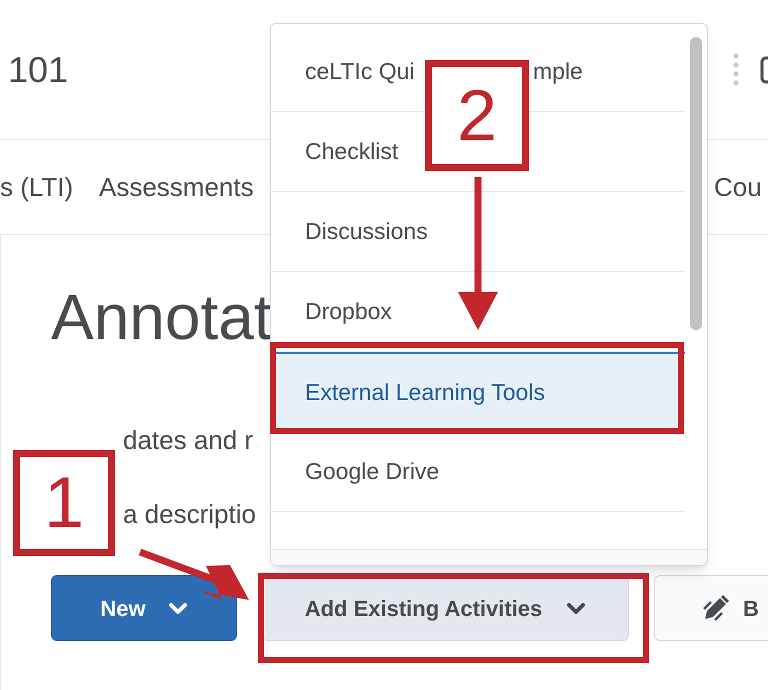 This screenshot has width=768, height=690. Describe the element at coordinates (478, 472) in the screenshot. I see `menu-item: Google Drive` at that location.